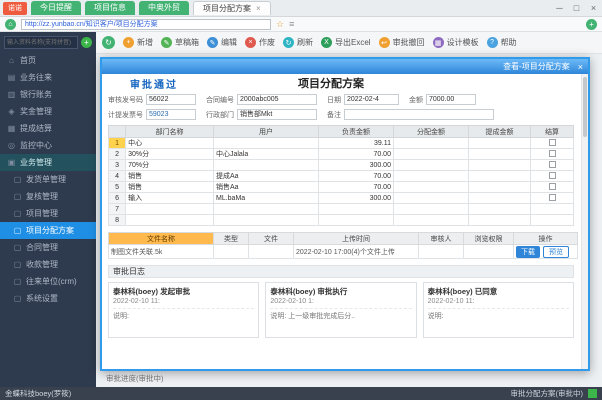  I want to click on draft-button: ✎ 草稿箱, so click(180, 42).